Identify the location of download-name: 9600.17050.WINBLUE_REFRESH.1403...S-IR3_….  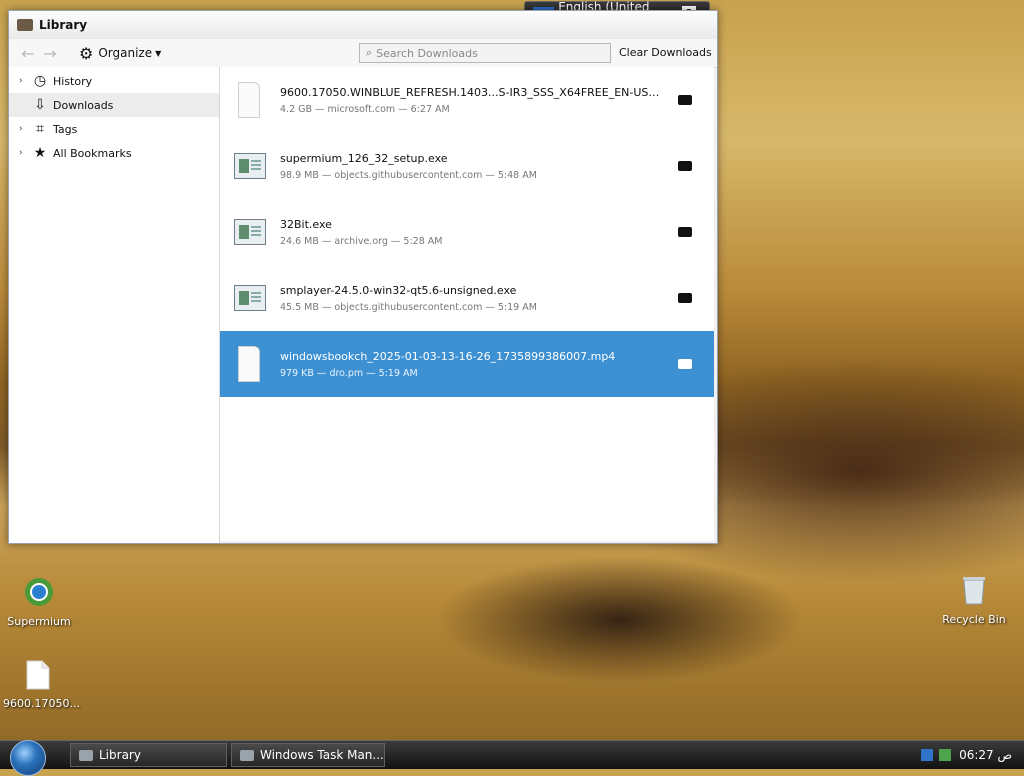
(470, 92).